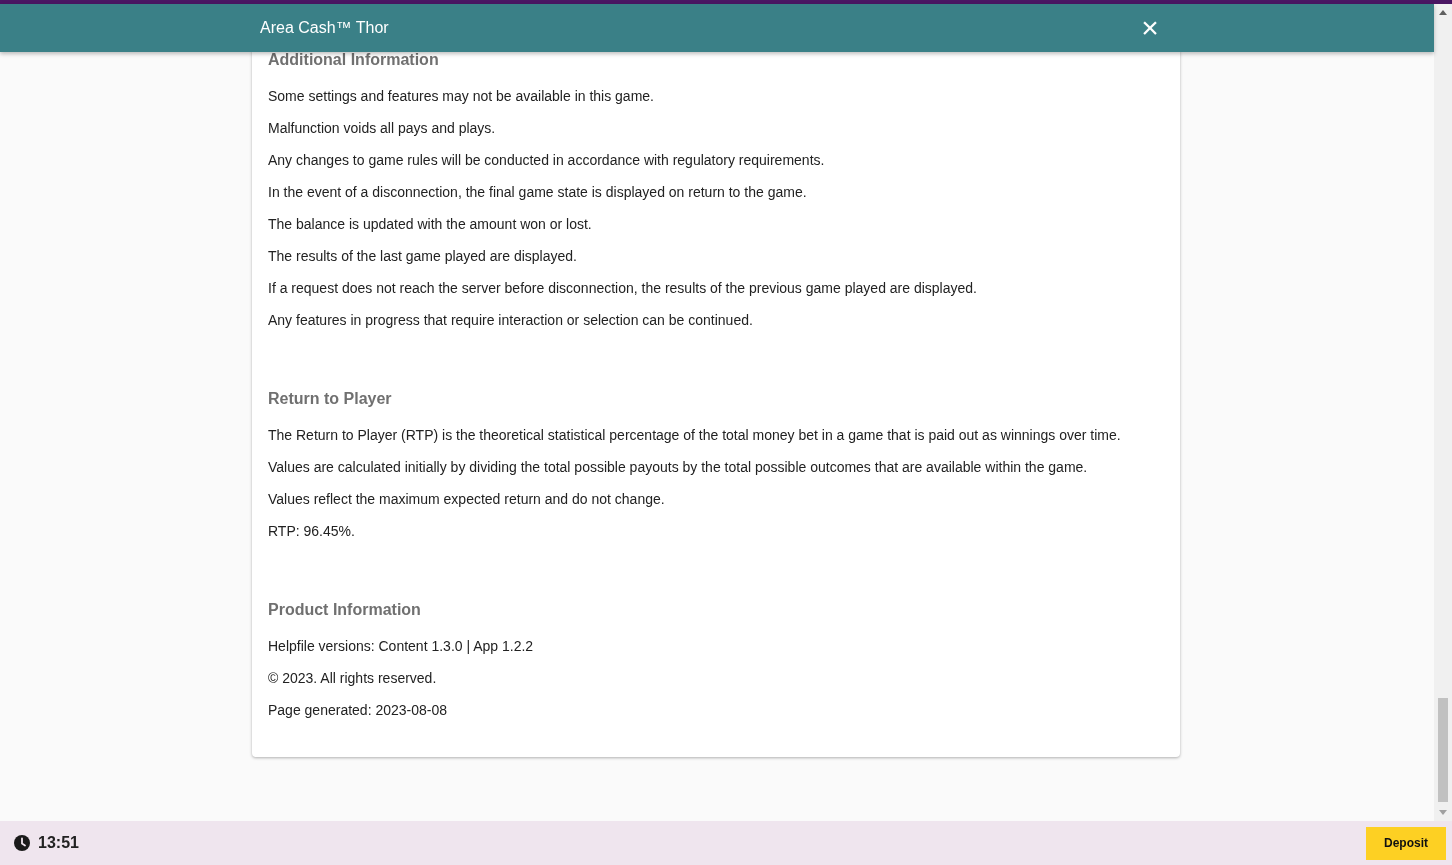 The width and height of the screenshot is (1452, 865). I want to click on paragraph: In the event of a disconnection, the final game state is displayed on return to the game., so click(538, 192).